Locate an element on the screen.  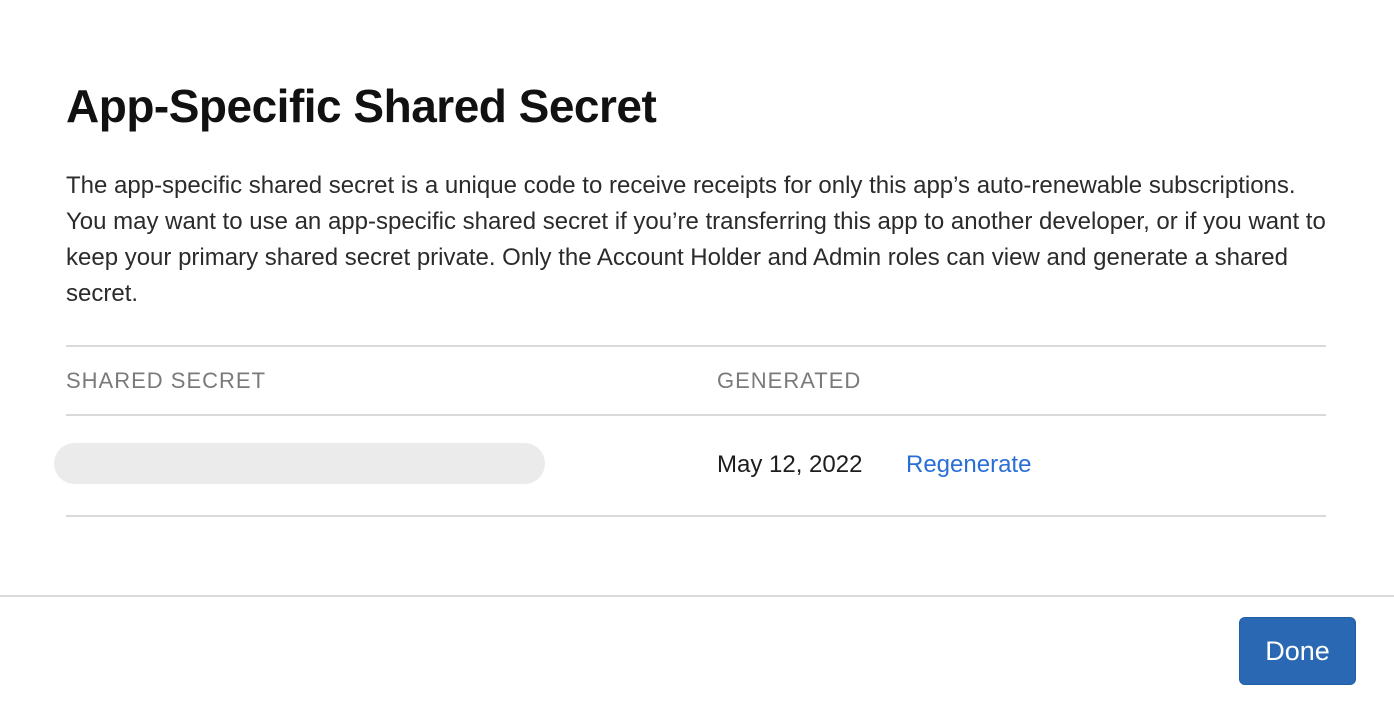
table-row: May 12, 2022 Regenerate is located at coordinates (690, 466).